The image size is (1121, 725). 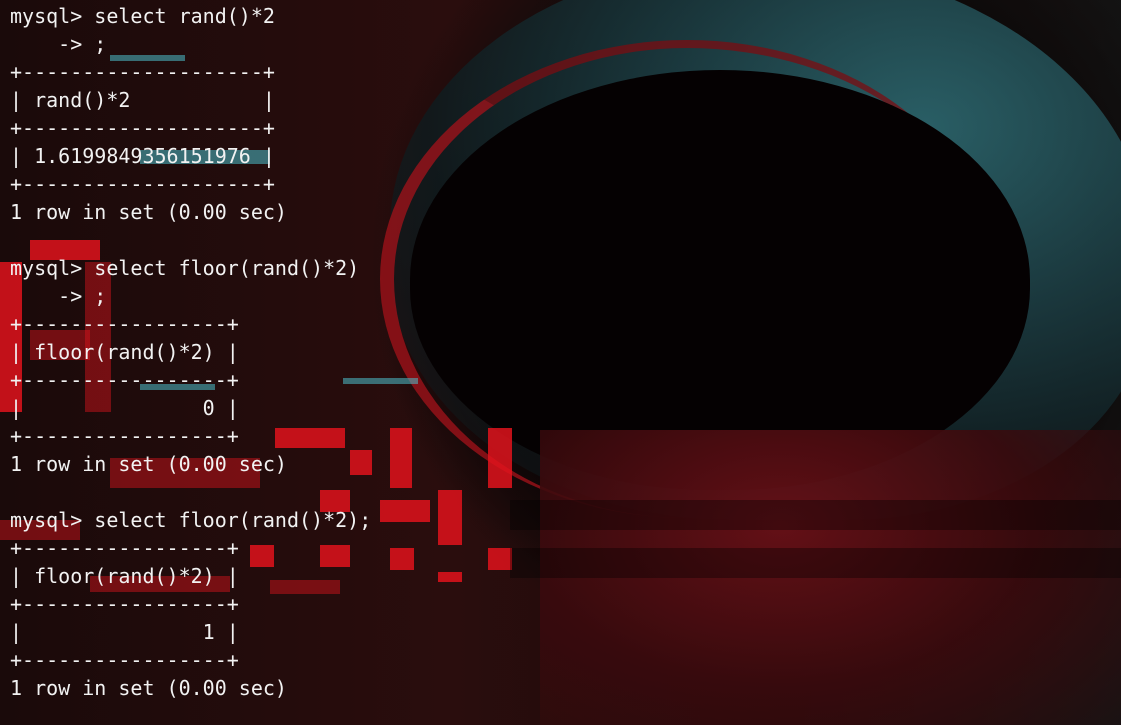 What do you see at coordinates (185, 268) in the screenshot?
I see `mysql-prompt-line: mysql> select floor(rand()*2)` at bounding box center [185, 268].